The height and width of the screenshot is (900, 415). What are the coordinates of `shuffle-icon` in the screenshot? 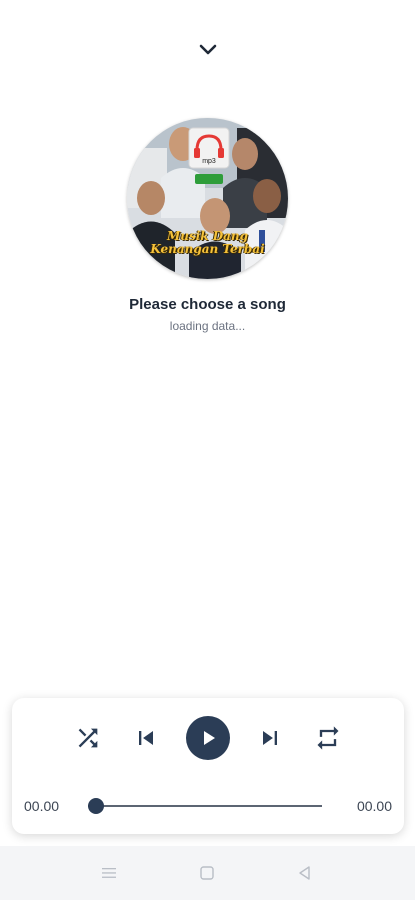 It's located at (88, 738).